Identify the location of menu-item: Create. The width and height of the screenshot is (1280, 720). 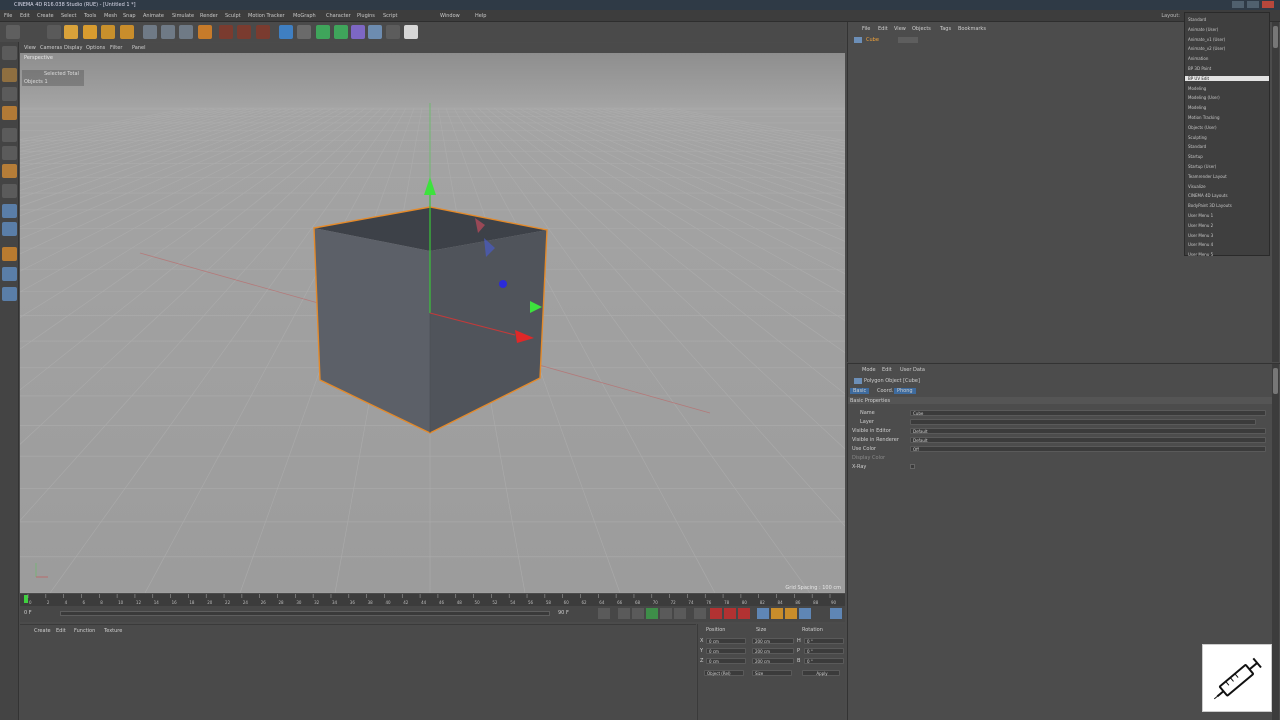
(45, 16).